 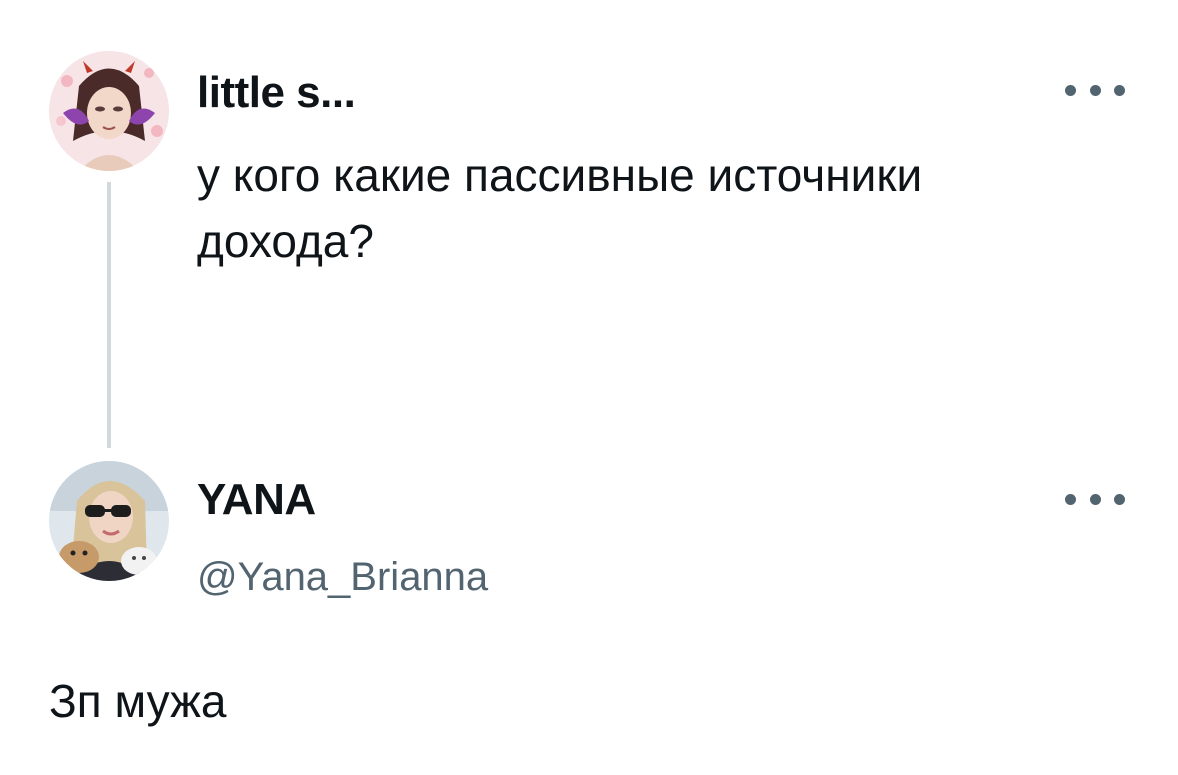 What do you see at coordinates (256, 500) in the screenshot?
I see `reply-author-name: YANA` at bounding box center [256, 500].